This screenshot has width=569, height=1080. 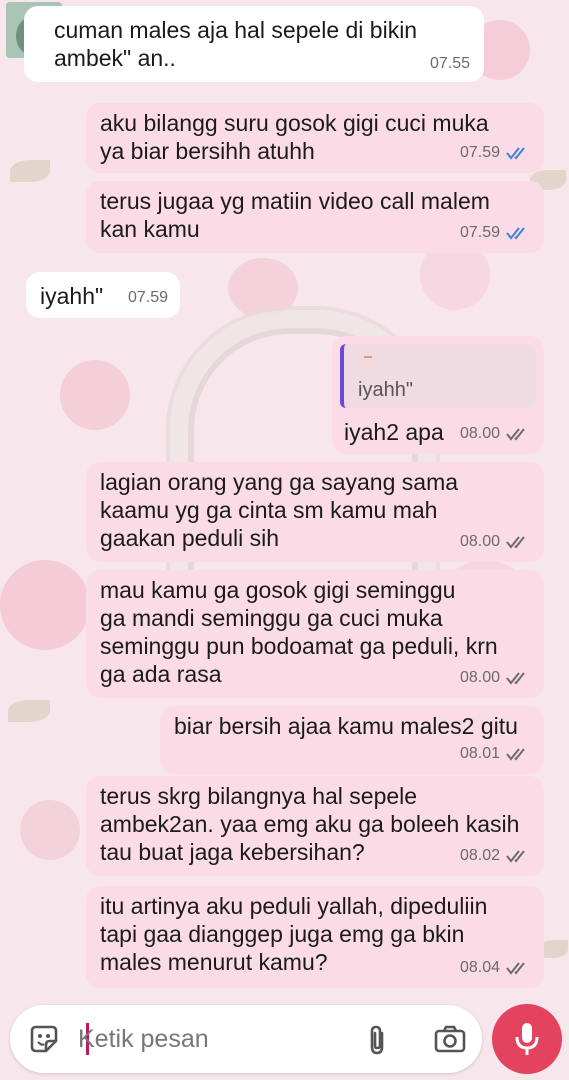 What do you see at coordinates (377, 1040) in the screenshot?
I see `paperclip-icon` at bounding box center [377, 1040].